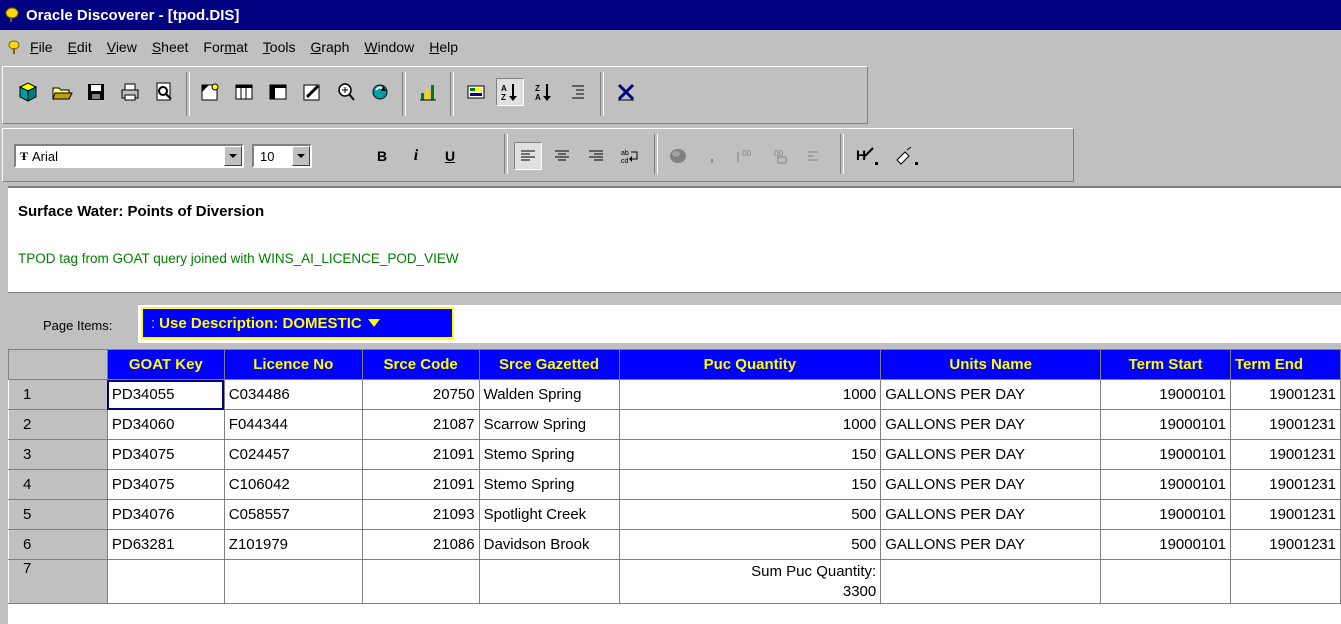 This screenshot has width=1341, height=624. What do you see at coordinates (278, 92) in the screenshot?
I see `crosstab-layout-icon` at bounding box center [278, 92].